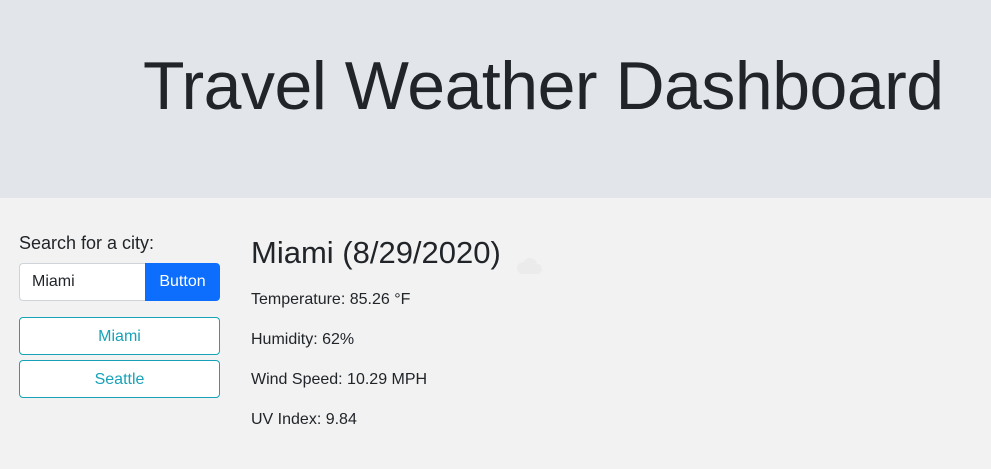 This screenshot has height=469, width=991. What do you see at coordinates (87, 243) in the screenshot?
I see `search-label: Search for a city:` at bounding box center [87, 243].